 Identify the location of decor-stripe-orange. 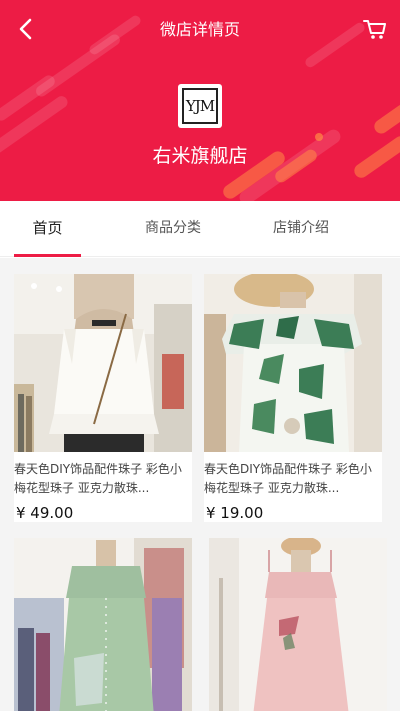
(385, 119).